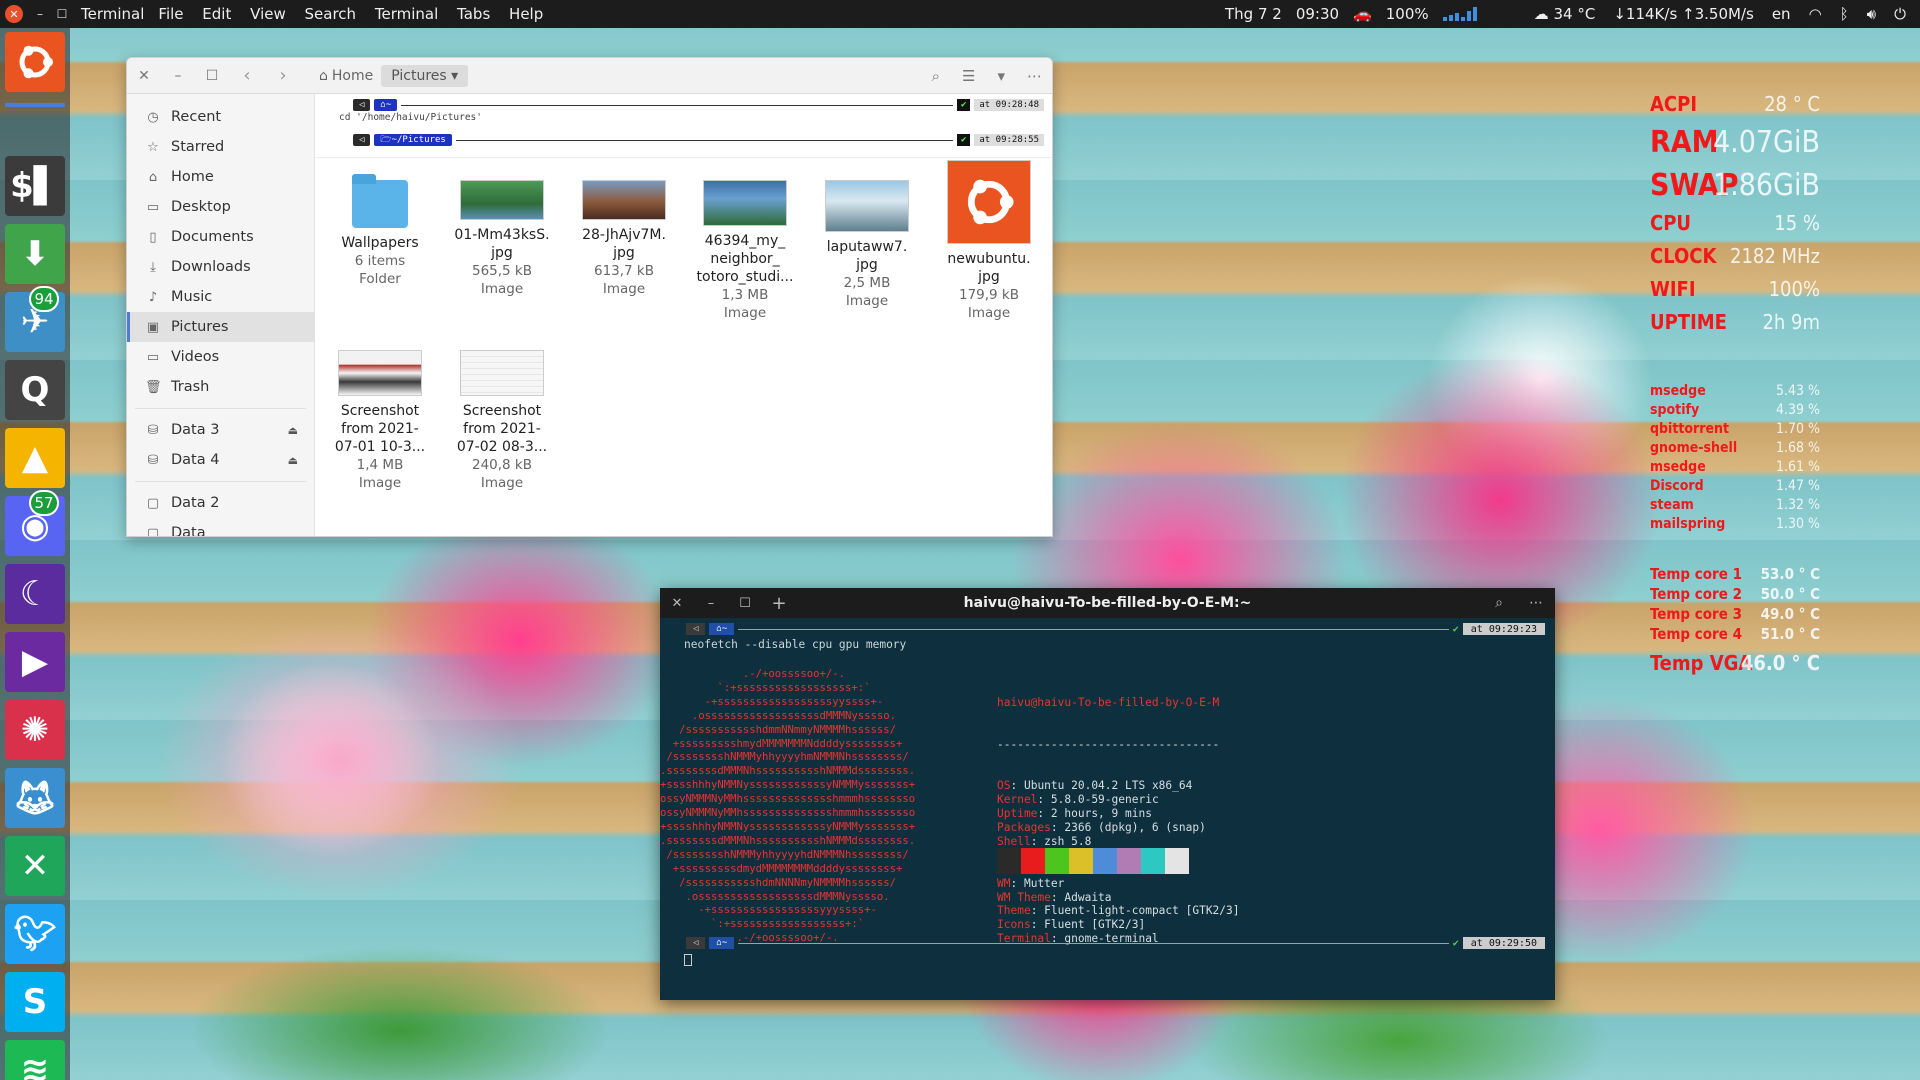 The height and width of the screenshot is (1080, 1920). I want to click on update-manager-icon: ⬇, so click(35, 254).